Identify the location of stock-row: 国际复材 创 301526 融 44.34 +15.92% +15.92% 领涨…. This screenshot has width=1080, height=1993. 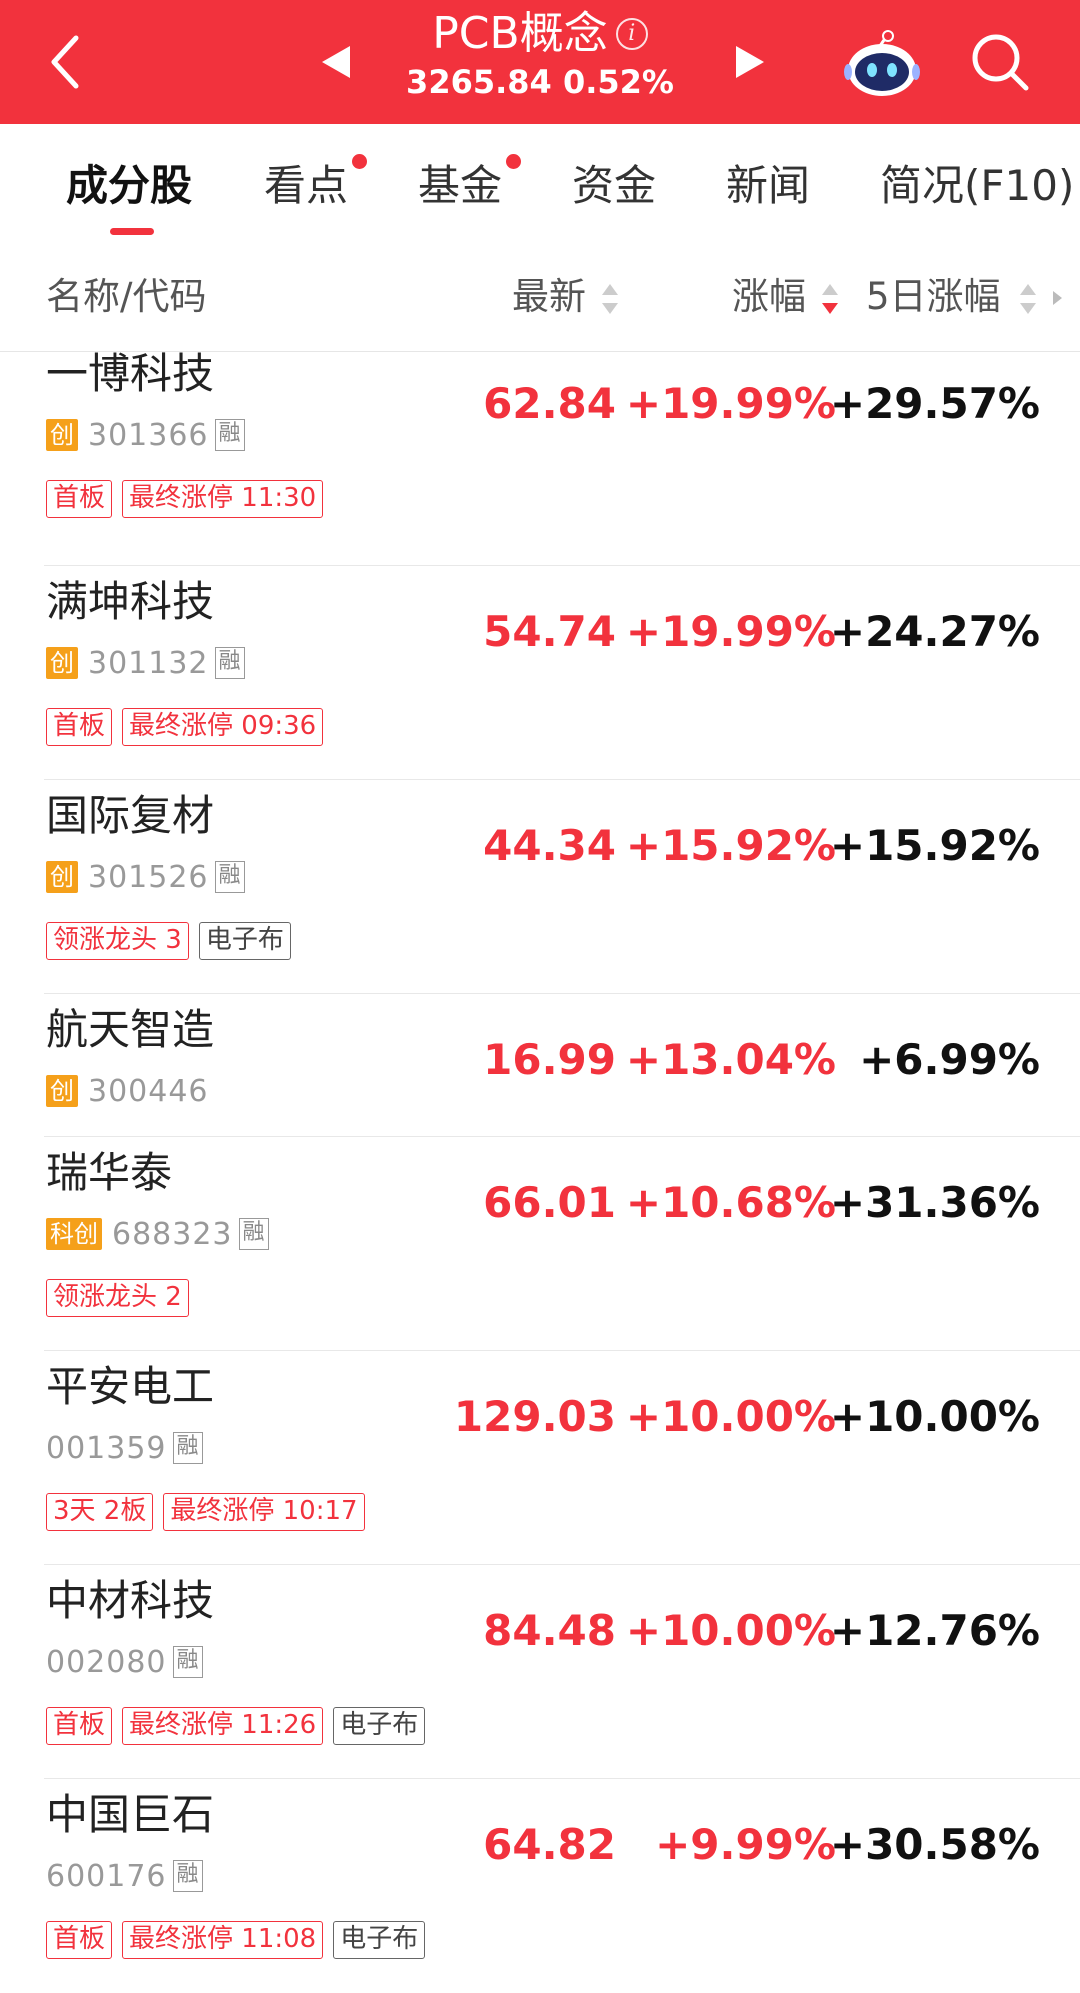
(562, 887).